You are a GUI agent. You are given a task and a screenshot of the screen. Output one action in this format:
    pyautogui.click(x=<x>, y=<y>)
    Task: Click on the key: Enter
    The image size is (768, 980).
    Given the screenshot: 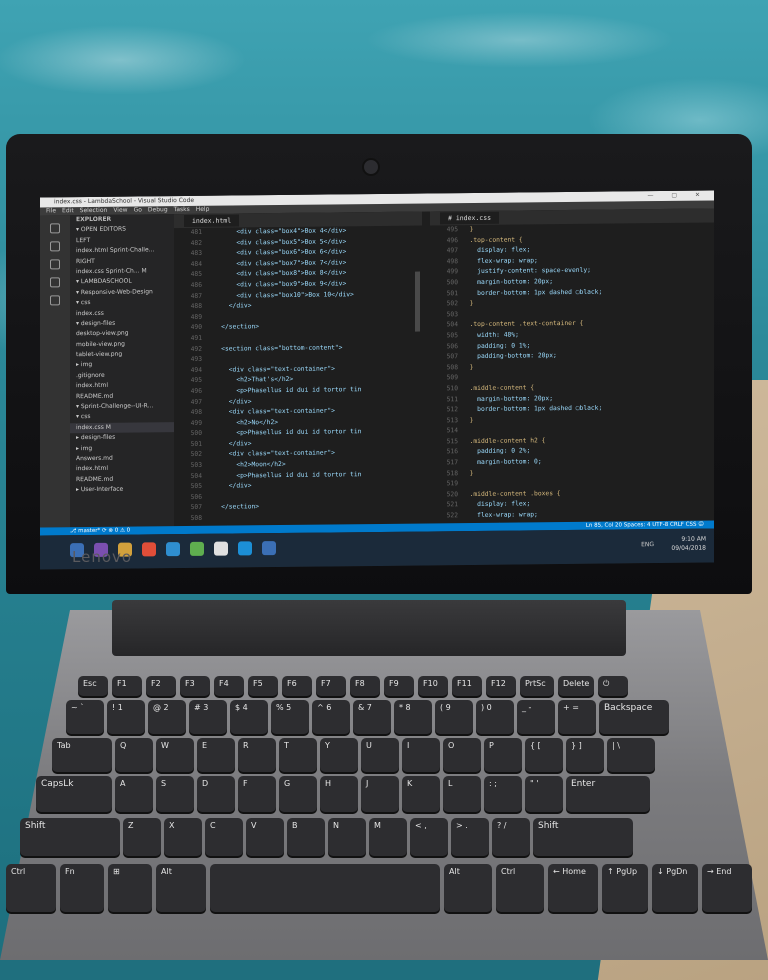 What is the action you would take?
    pyautogui.click(x=608, y=794)
    